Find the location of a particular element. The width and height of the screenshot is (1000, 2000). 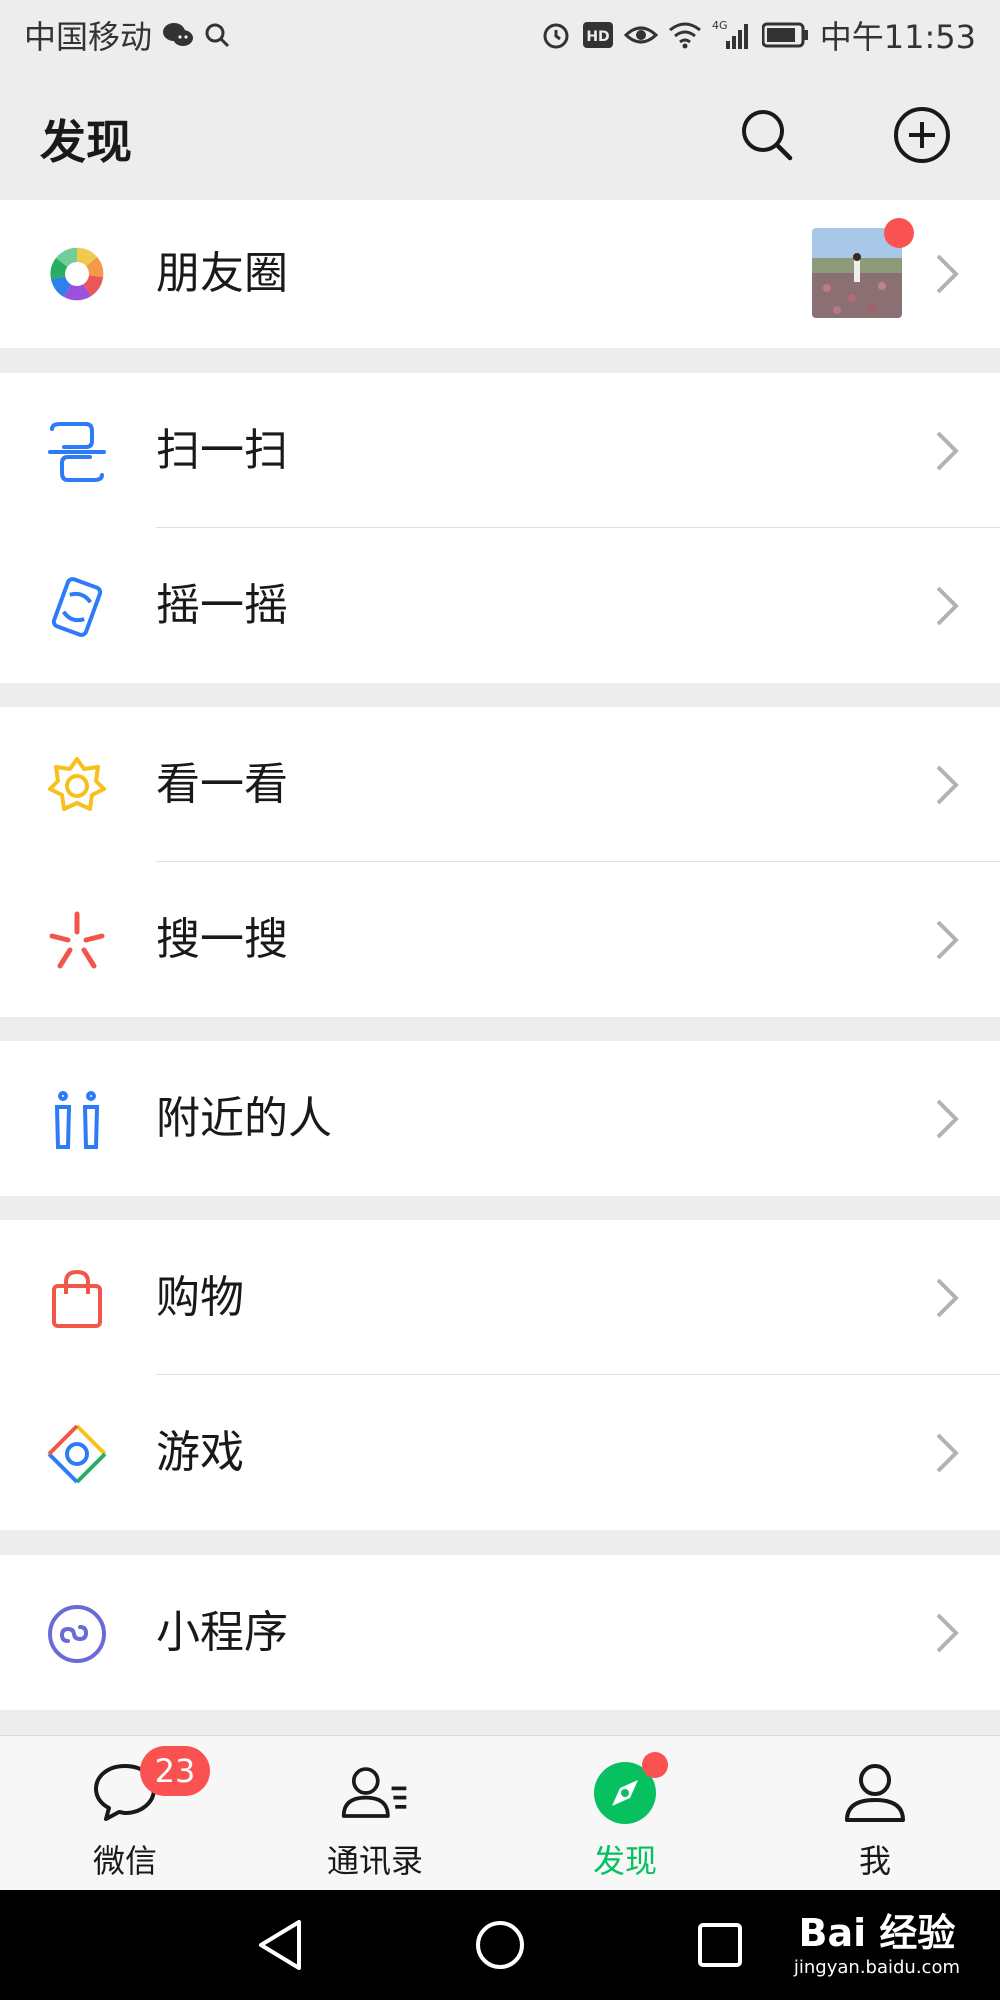

games-icon is located at coordinates (77, 1454).